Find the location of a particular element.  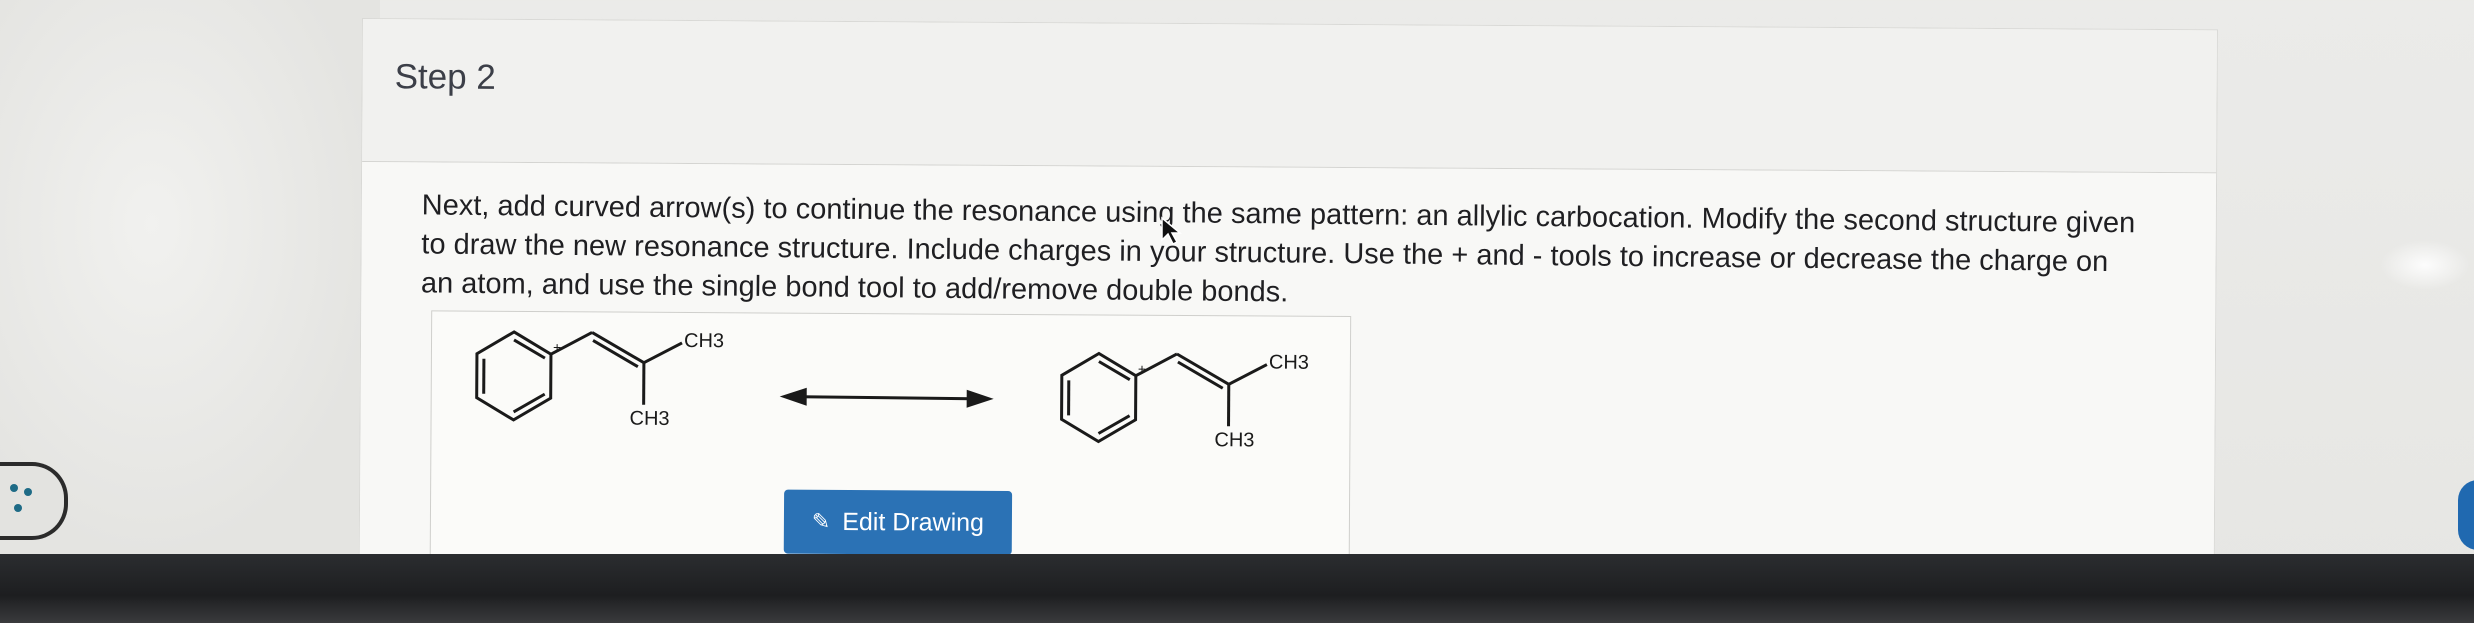

screen-glare is located at coordinates (2425, 265).